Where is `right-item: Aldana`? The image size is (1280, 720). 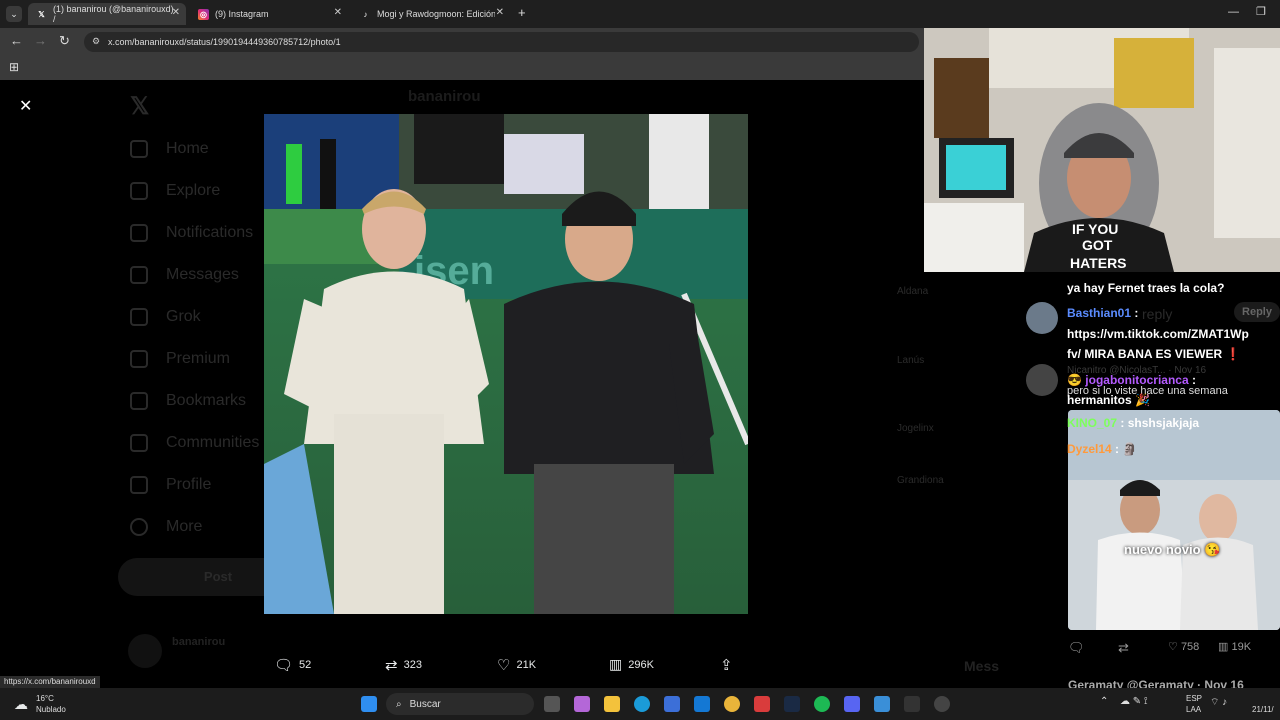 right-item: Aldana is located at coordinates (913, 291).